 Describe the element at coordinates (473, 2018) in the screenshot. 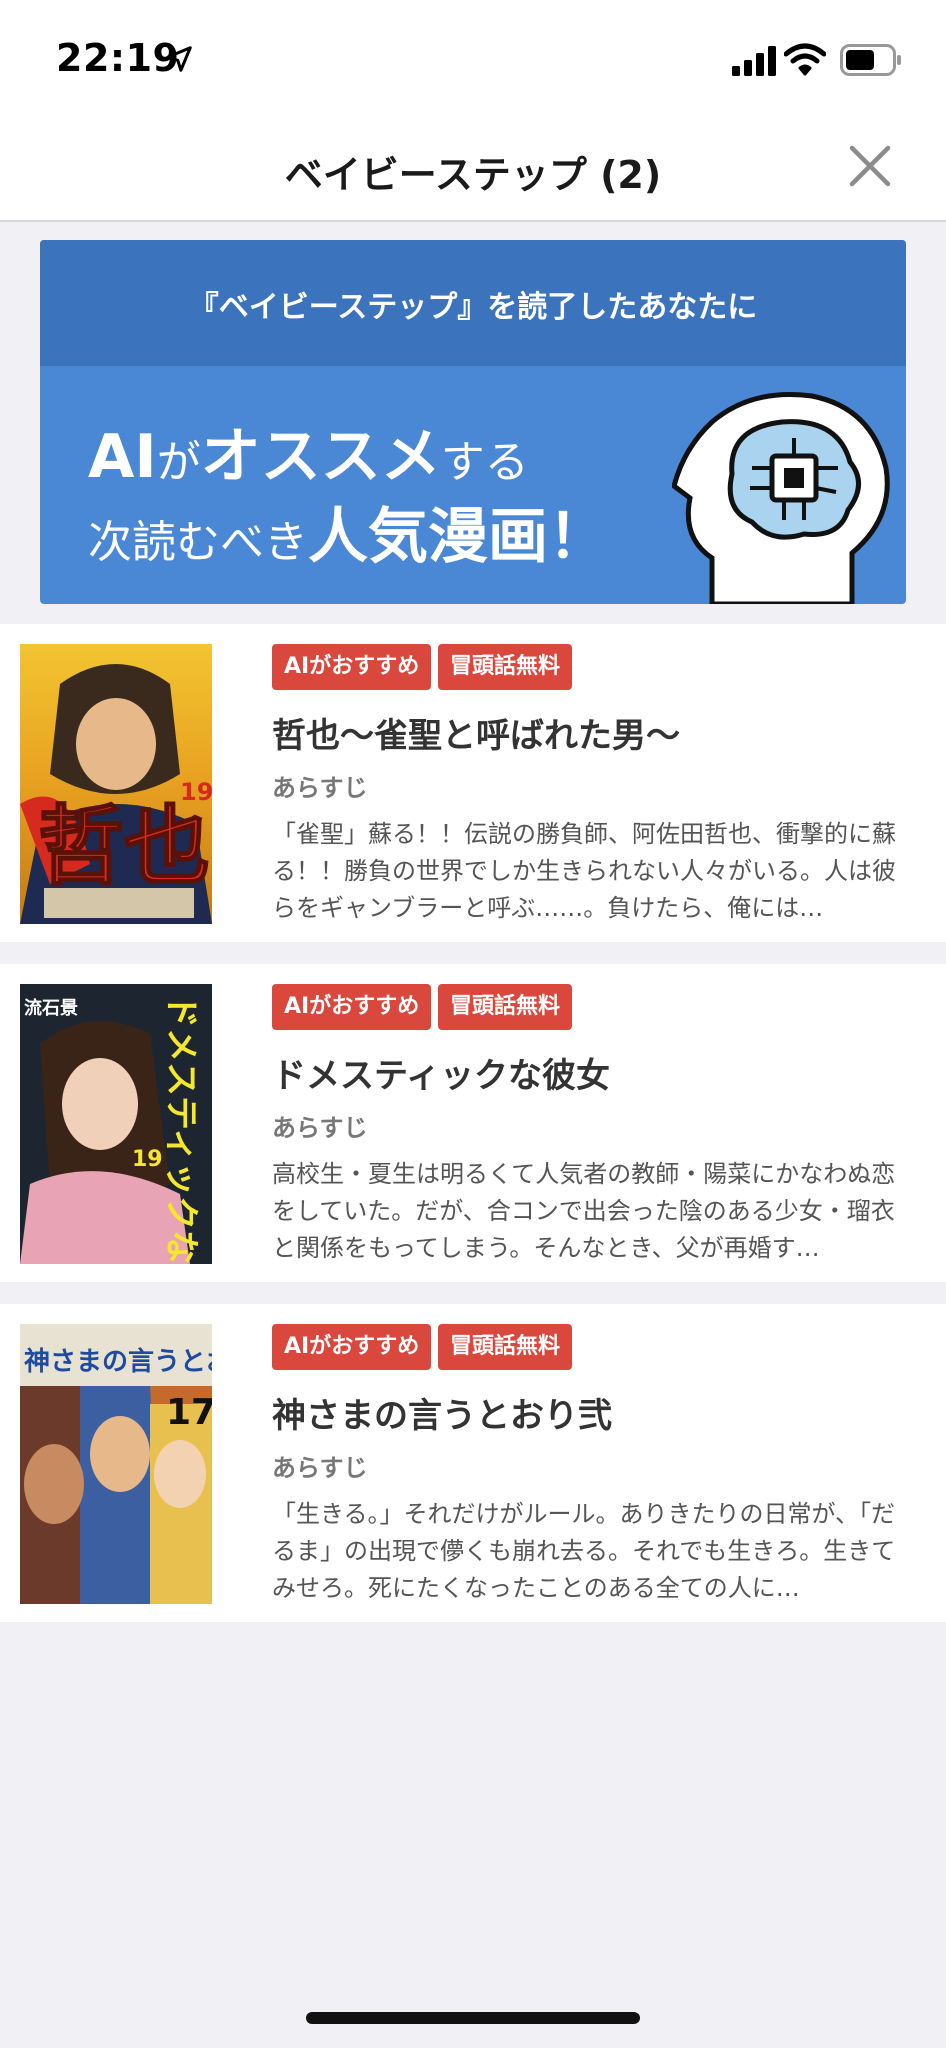

I see `home-indicator` at that location.